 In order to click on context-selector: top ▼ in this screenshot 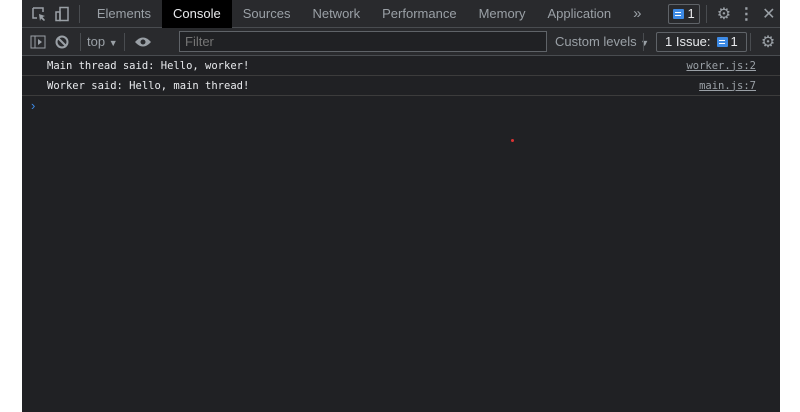, I will do `click(102, 41)`.